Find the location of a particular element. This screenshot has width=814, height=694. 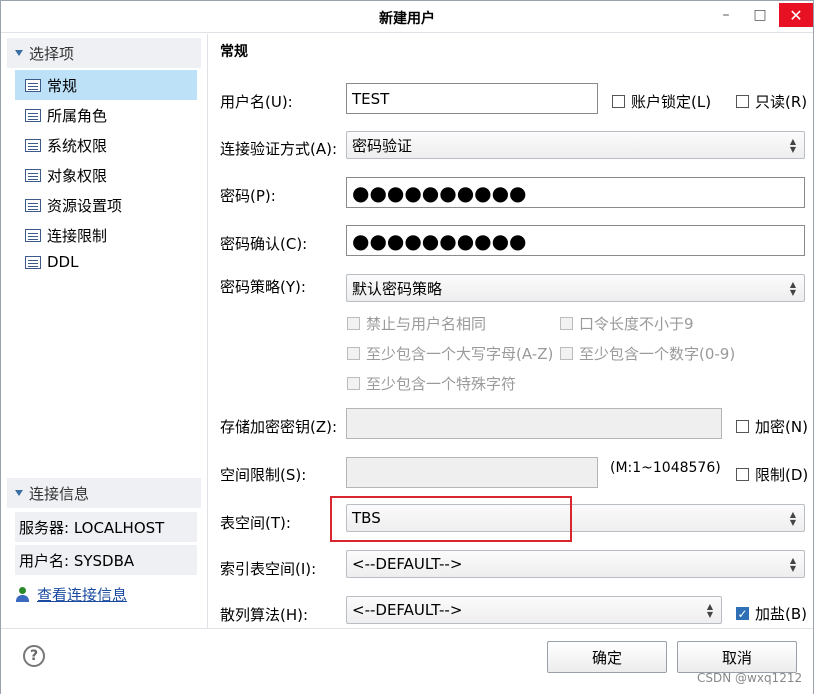

limit-checkbox: 限制(D) is located at coordinates (772, 474).